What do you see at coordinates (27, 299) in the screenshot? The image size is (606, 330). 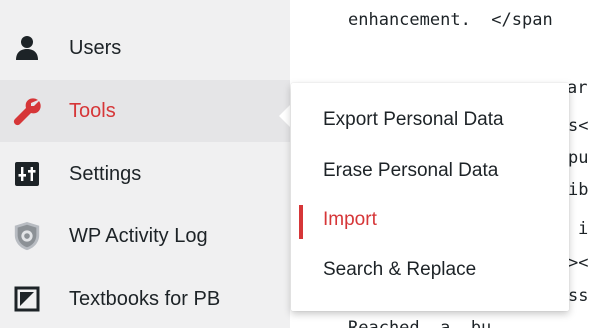 I see `textbooks-icon` at bounding box center [27, 299].